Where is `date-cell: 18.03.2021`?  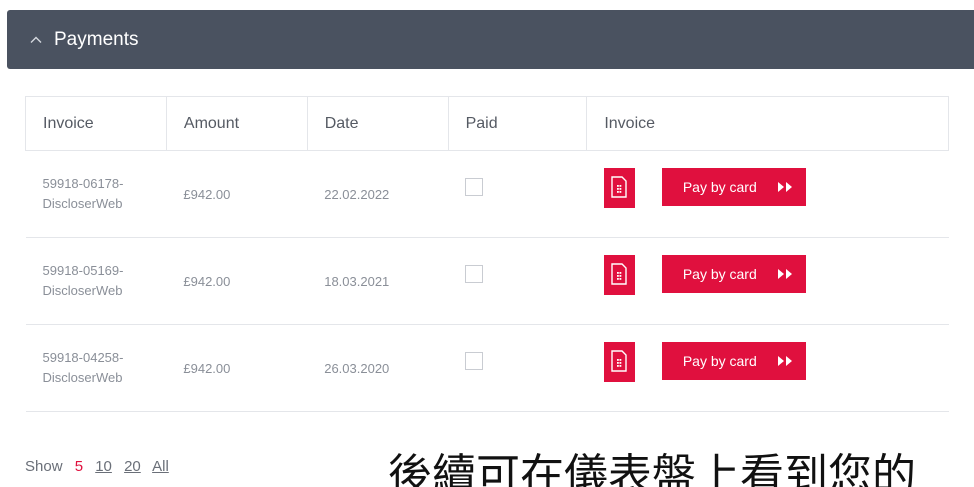 date-cell: 18.03.2021 is located at coordinates (378, 281).